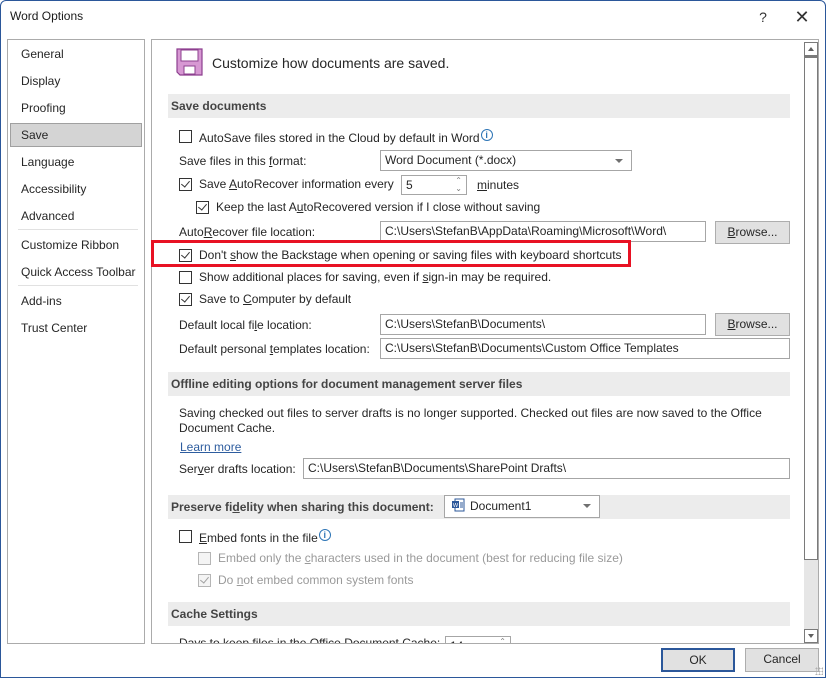  What do you see at coordinates (245, 325) in the screenshot?
I see `default-local-location-label: Default local file location:` at bounding box center [245, 325].